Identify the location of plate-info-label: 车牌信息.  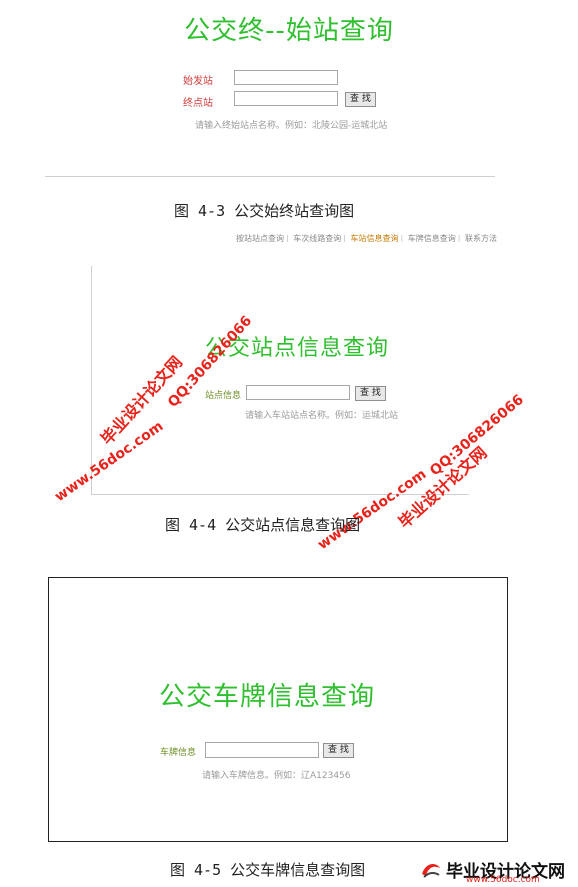
(178, 753).